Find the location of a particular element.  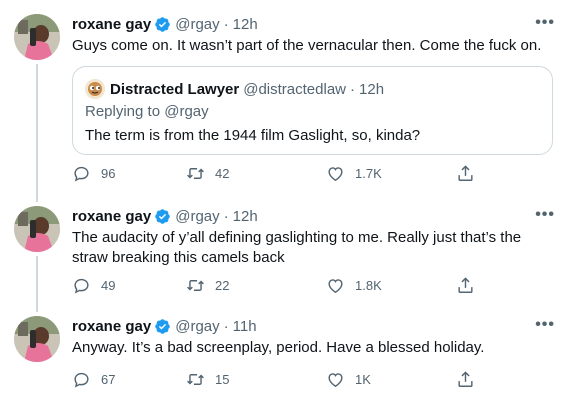

replying-mention: @rgay is located at coordinates (186, 111).